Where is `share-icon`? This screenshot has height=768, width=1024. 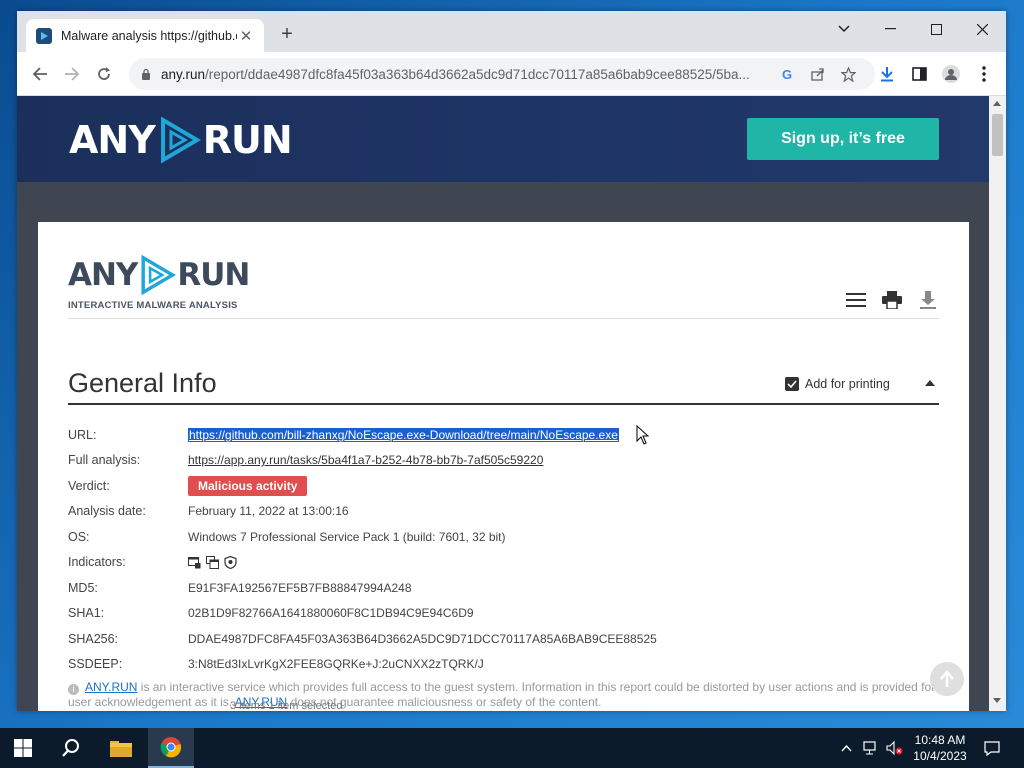 share-icon is located at coordinates (818, 74).